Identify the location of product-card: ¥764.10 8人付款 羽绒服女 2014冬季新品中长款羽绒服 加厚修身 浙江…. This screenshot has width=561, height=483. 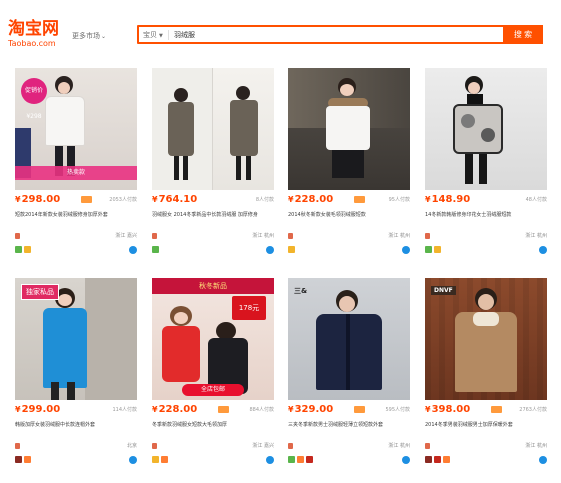
(213, 163).